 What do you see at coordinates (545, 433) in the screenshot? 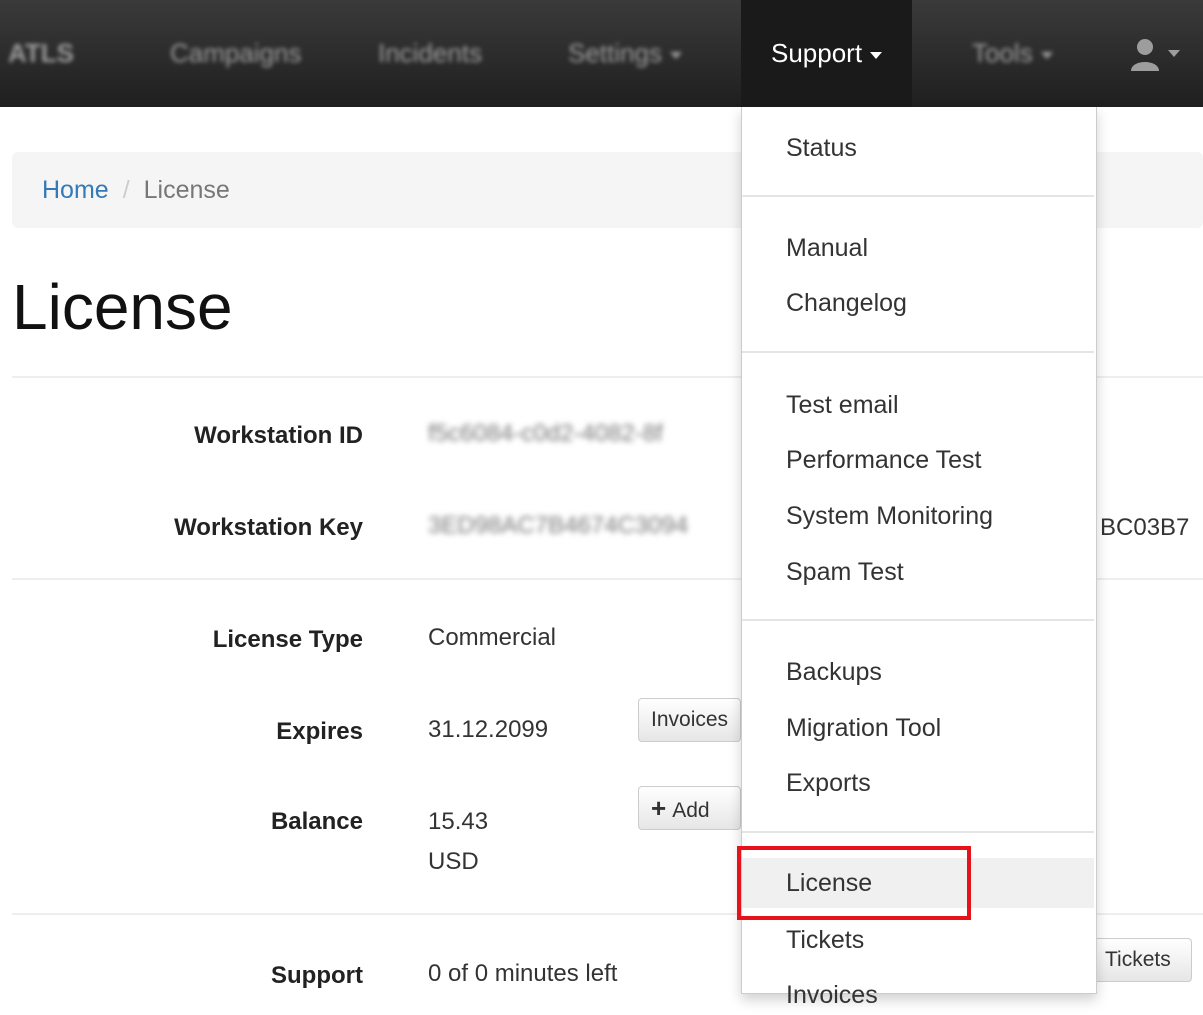
I see `workstation-id-value: f5c6084-c0d2-4082-8f` at bounding box center [545, 433].